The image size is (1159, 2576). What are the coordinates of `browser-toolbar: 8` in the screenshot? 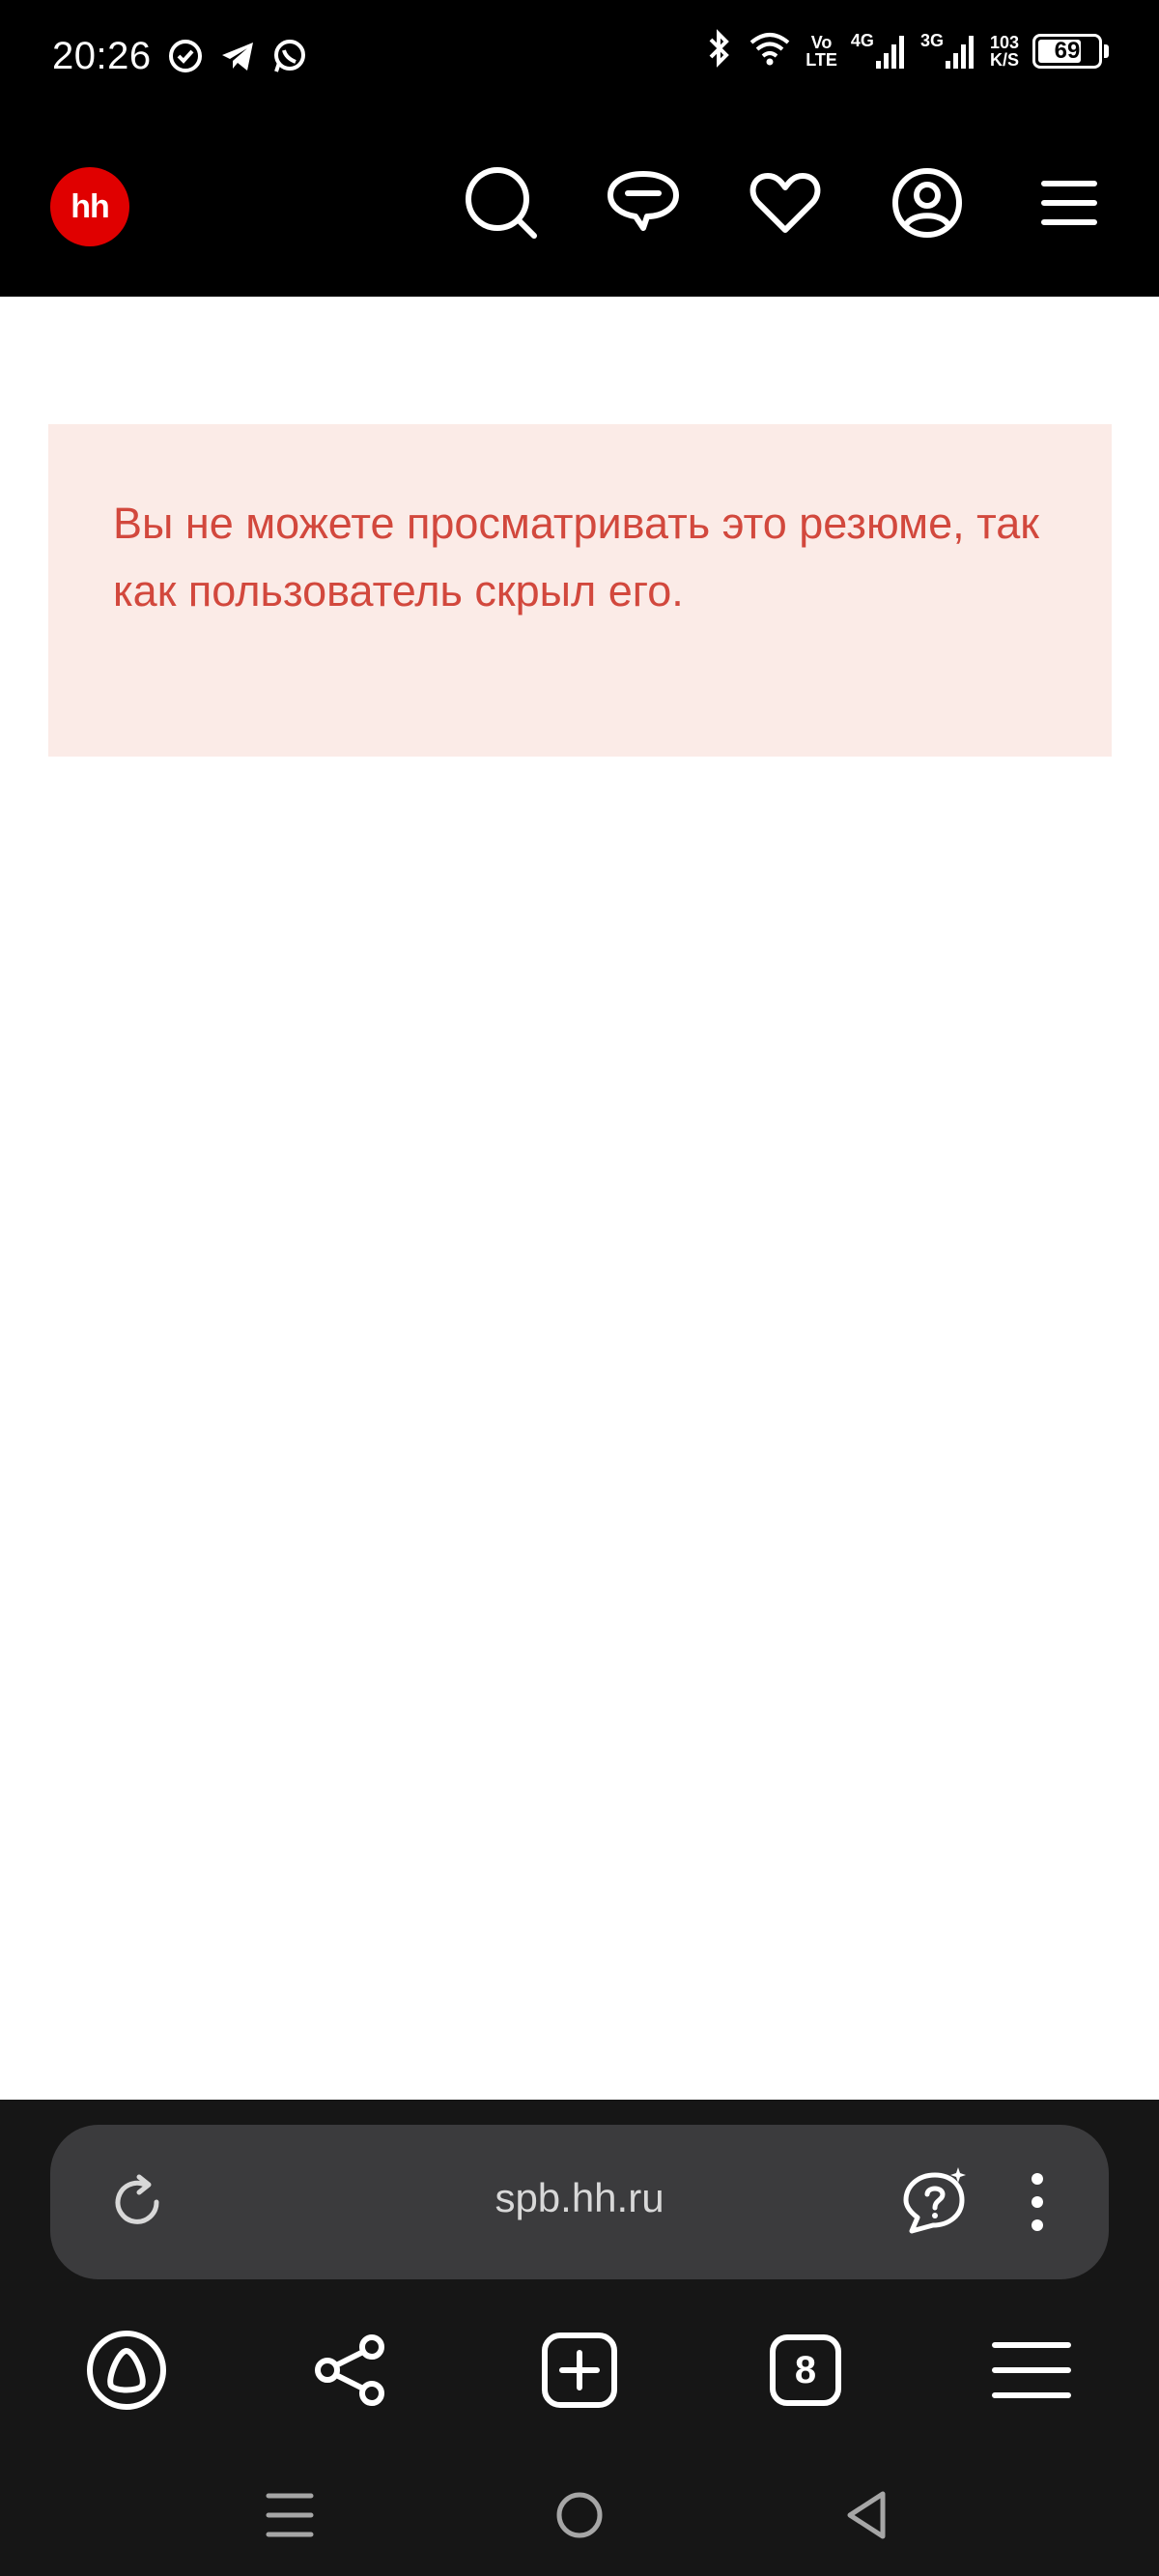 It's located at (579, 2380).